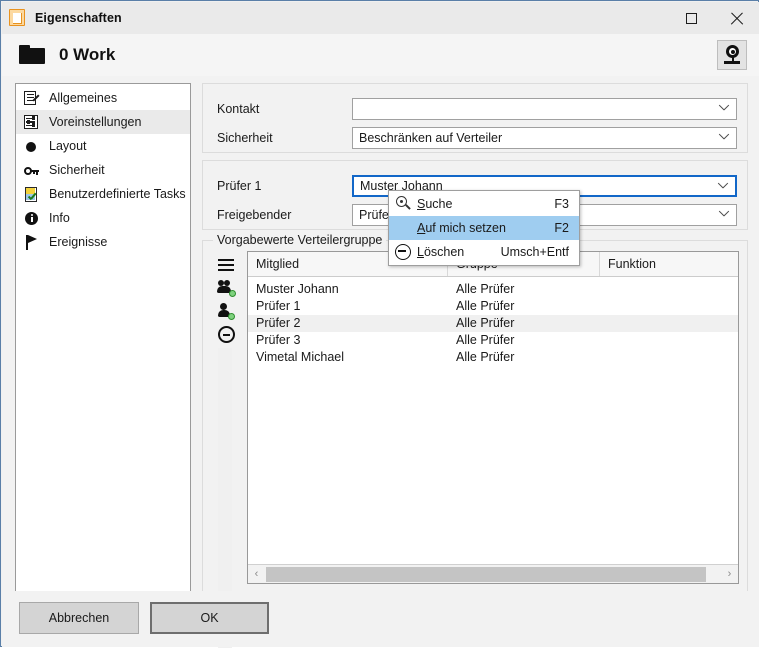  I want to click on context-menu-item-auf-mich-setzen: Auf mich setzen F2, so click(484, 228).